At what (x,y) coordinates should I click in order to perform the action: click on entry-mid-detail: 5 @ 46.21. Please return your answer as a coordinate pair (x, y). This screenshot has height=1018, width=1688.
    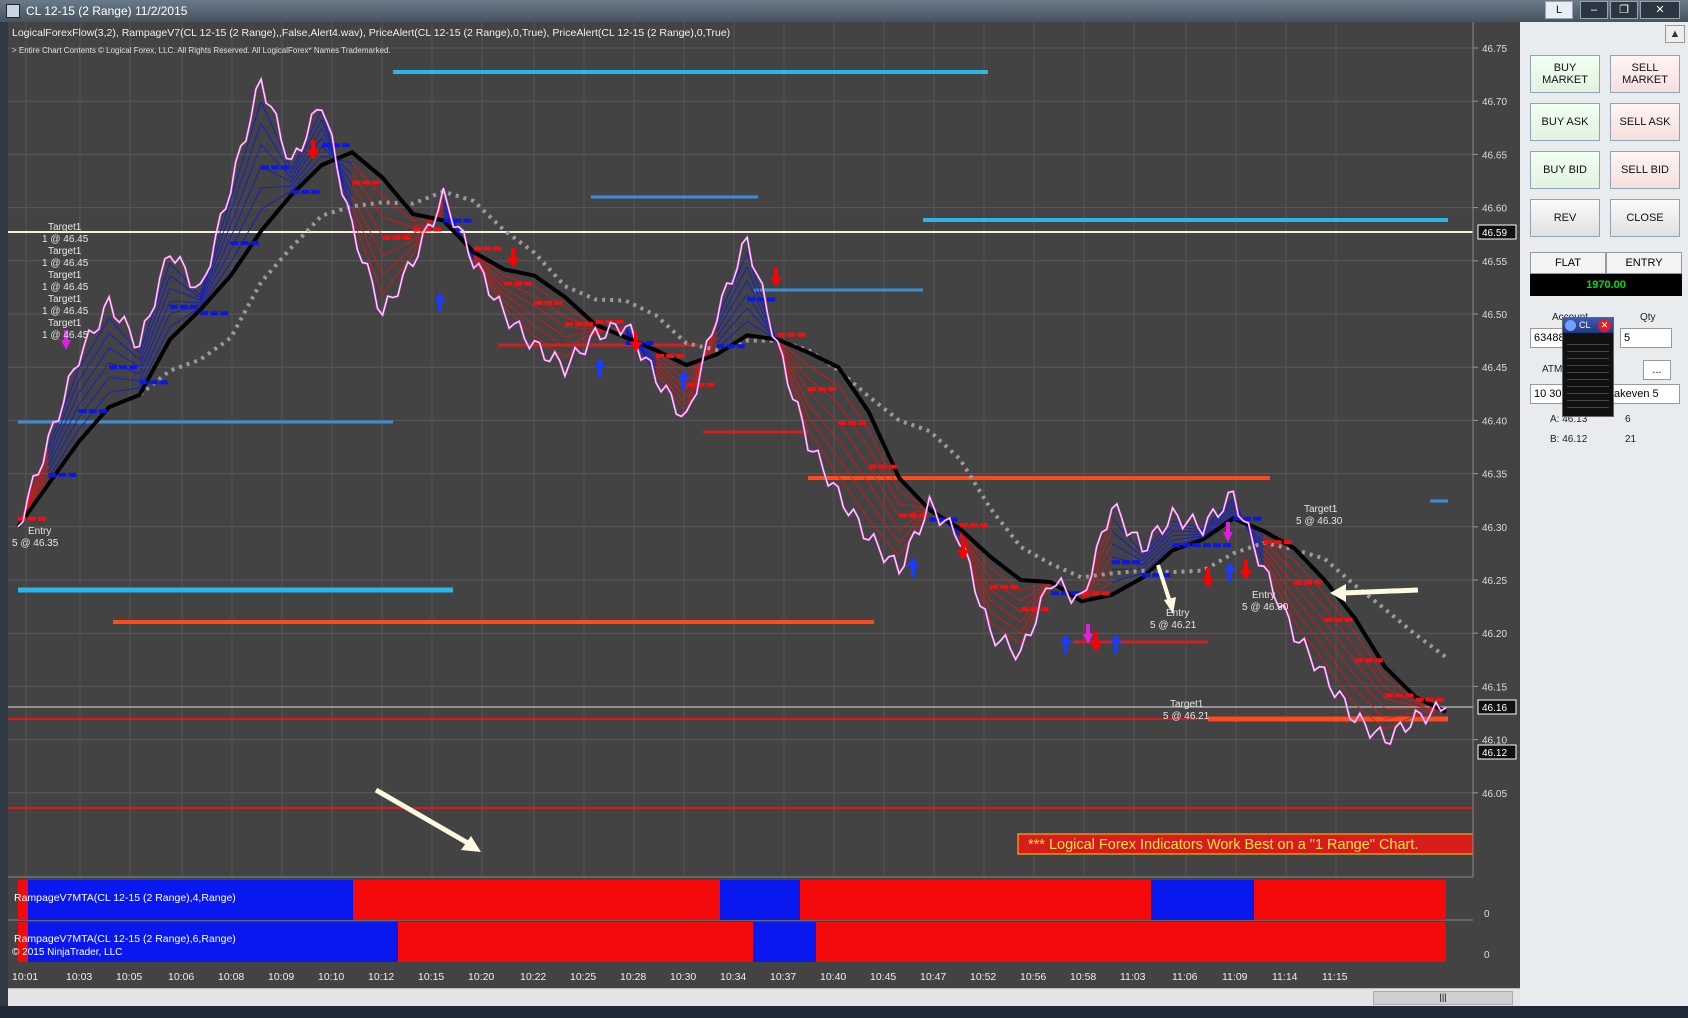
    Looking at the image, I should click on (1173, 625).